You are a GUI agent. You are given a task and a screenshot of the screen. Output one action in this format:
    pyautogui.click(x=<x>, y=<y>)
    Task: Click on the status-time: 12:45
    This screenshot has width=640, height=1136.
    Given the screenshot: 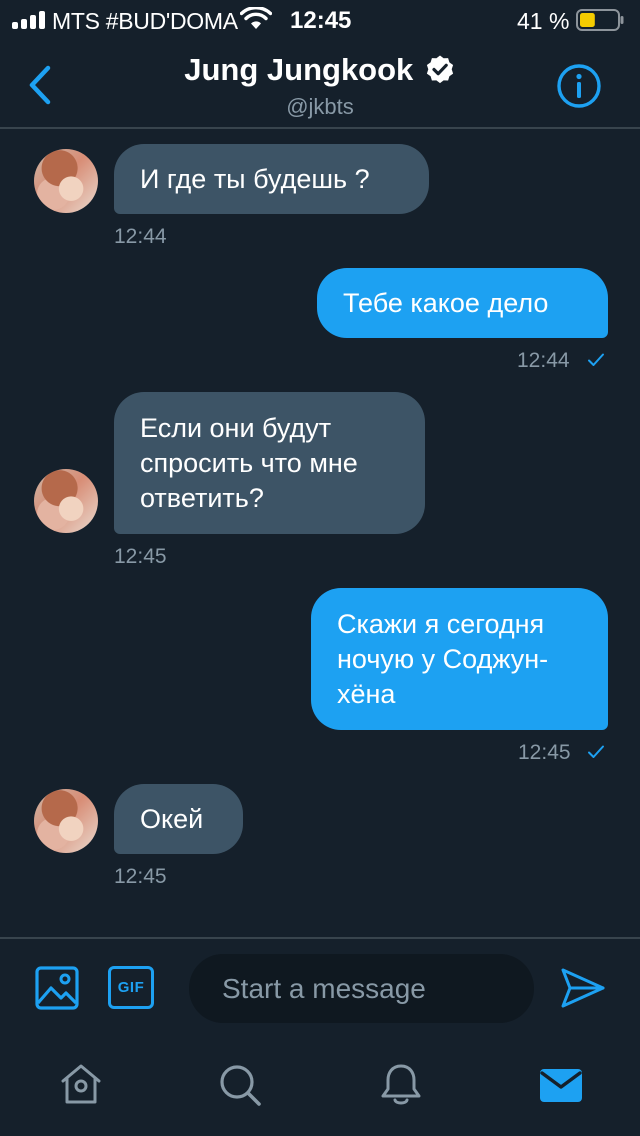 What is the action you would take?
    pyautogui.click(x=321, y=20)
    